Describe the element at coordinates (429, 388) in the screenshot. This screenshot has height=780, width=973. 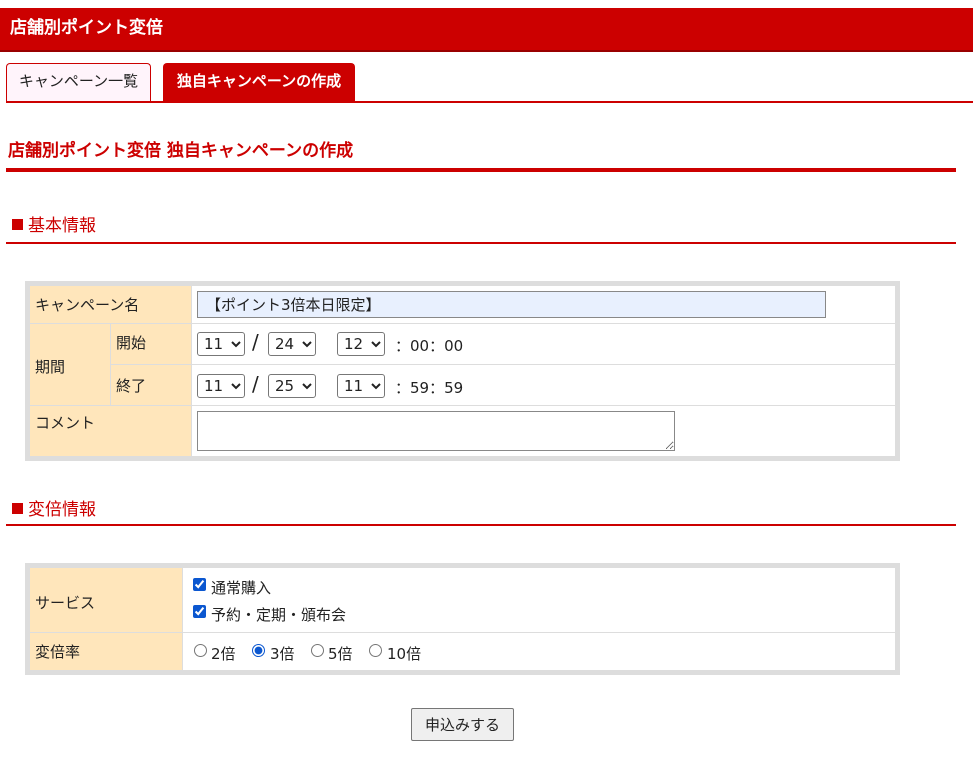
I see `end-time-suffix: ：59：59` at that location.